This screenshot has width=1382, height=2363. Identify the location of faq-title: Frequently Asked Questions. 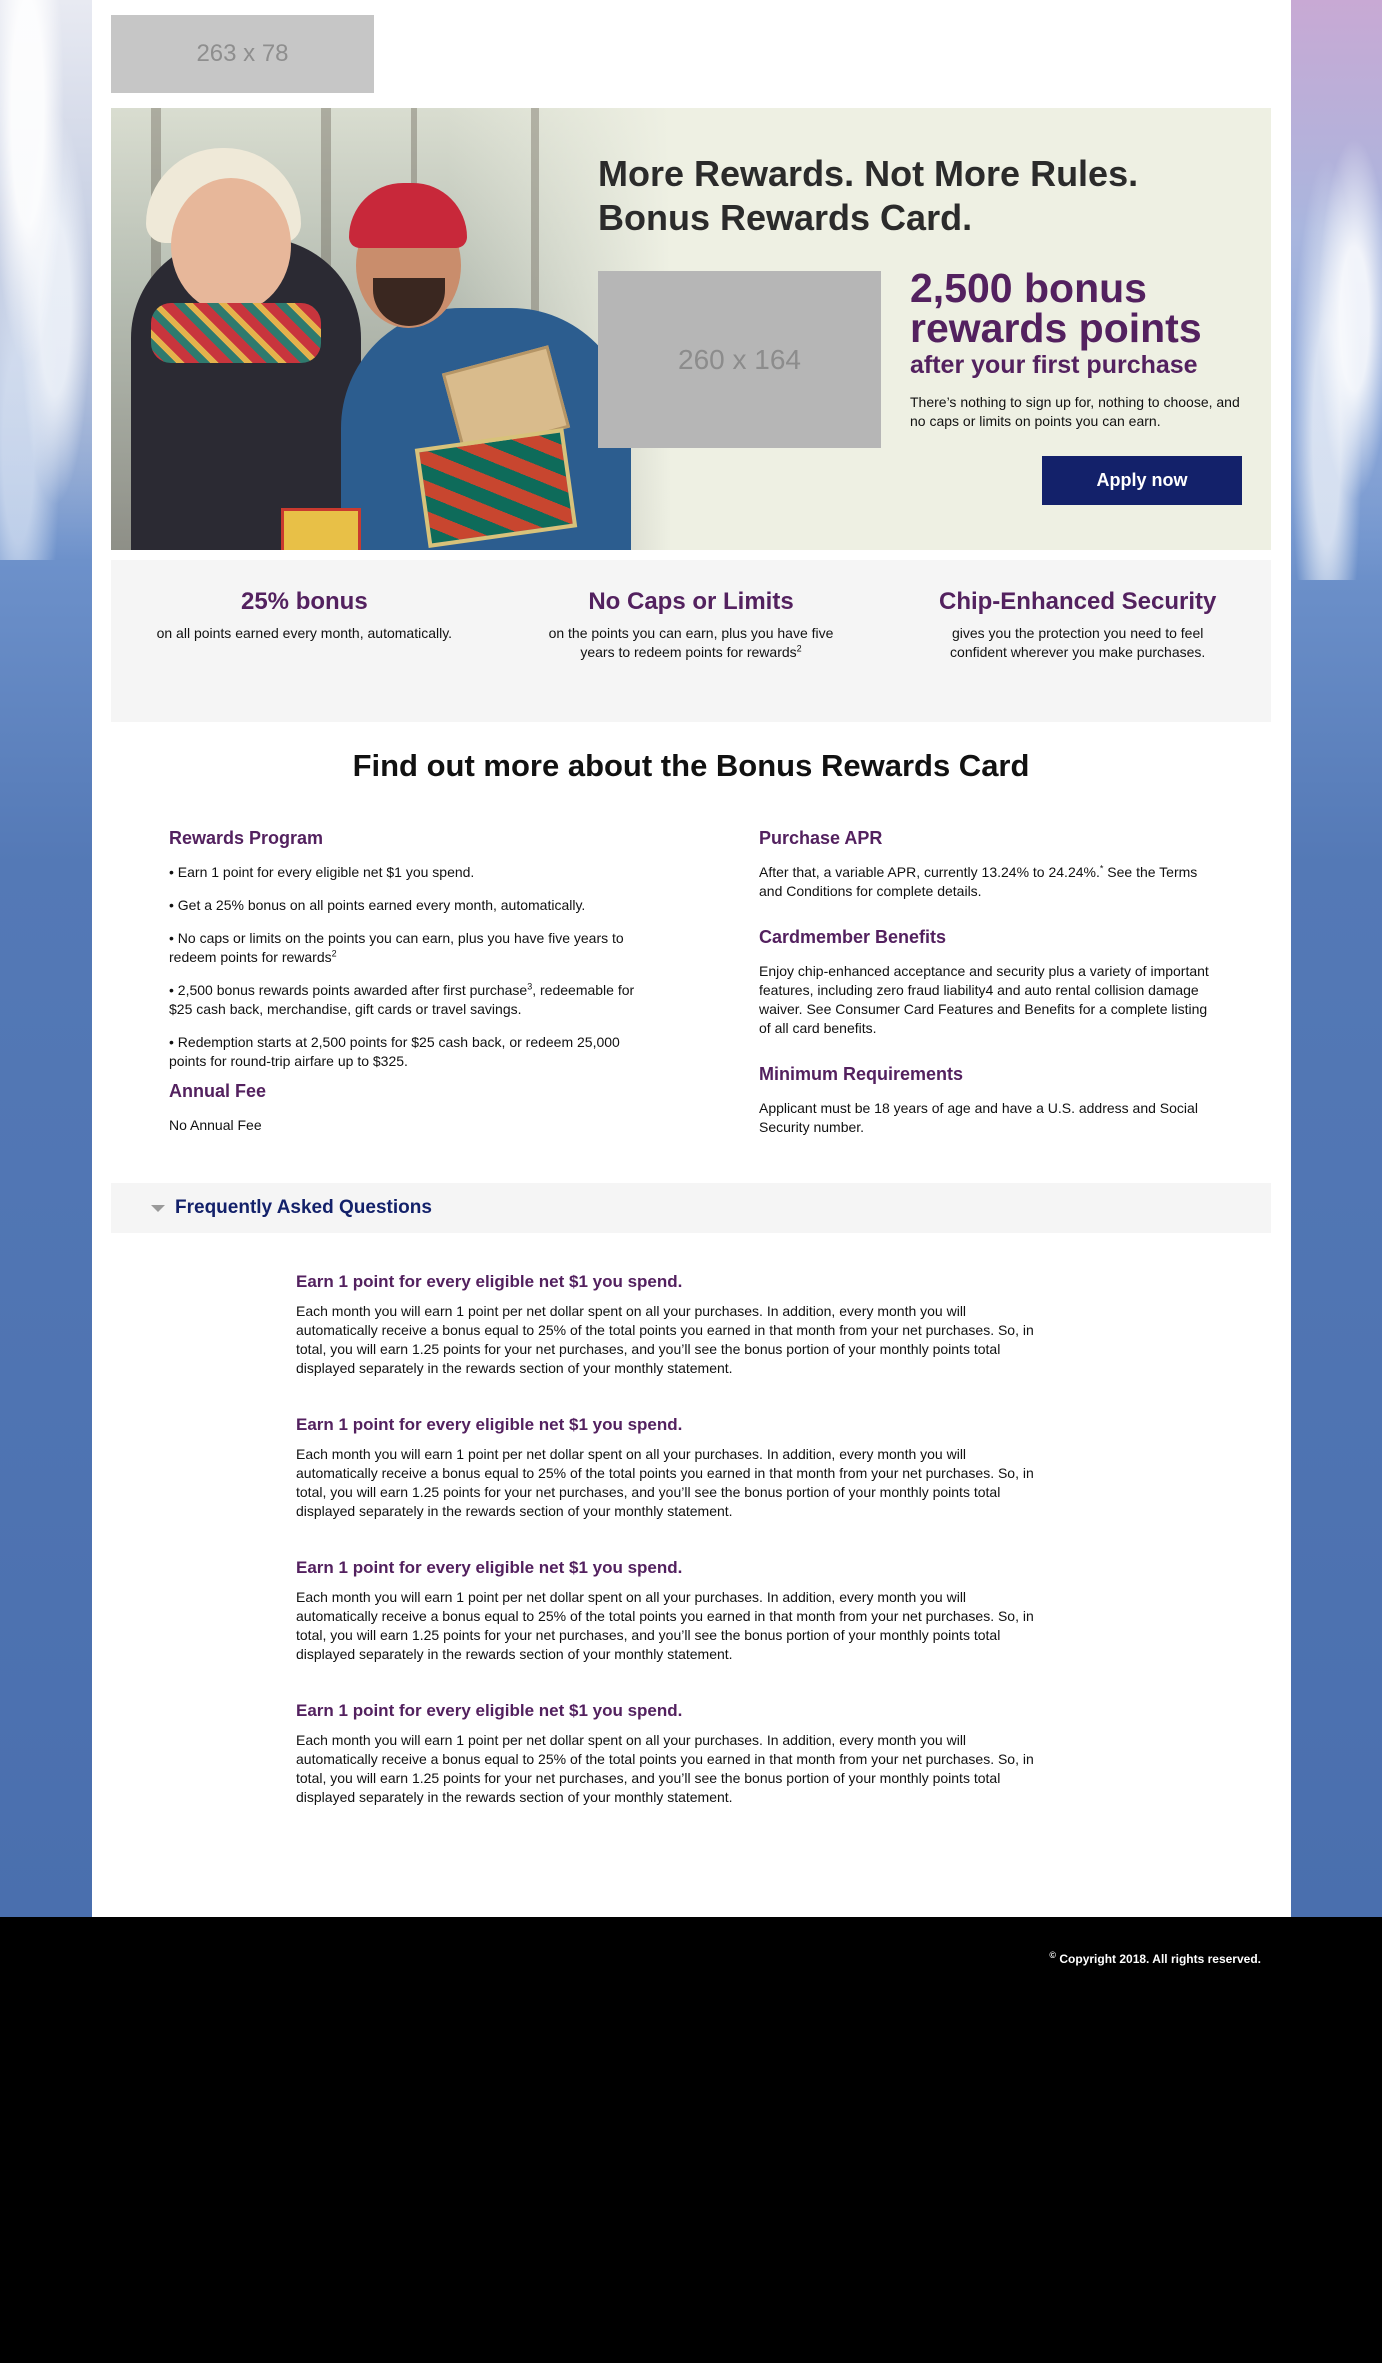
(303, 1207).